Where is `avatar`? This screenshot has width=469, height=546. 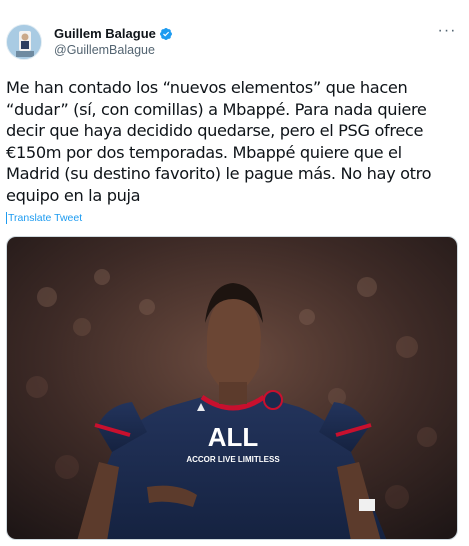 avatar is located at coordinates (24, 42).